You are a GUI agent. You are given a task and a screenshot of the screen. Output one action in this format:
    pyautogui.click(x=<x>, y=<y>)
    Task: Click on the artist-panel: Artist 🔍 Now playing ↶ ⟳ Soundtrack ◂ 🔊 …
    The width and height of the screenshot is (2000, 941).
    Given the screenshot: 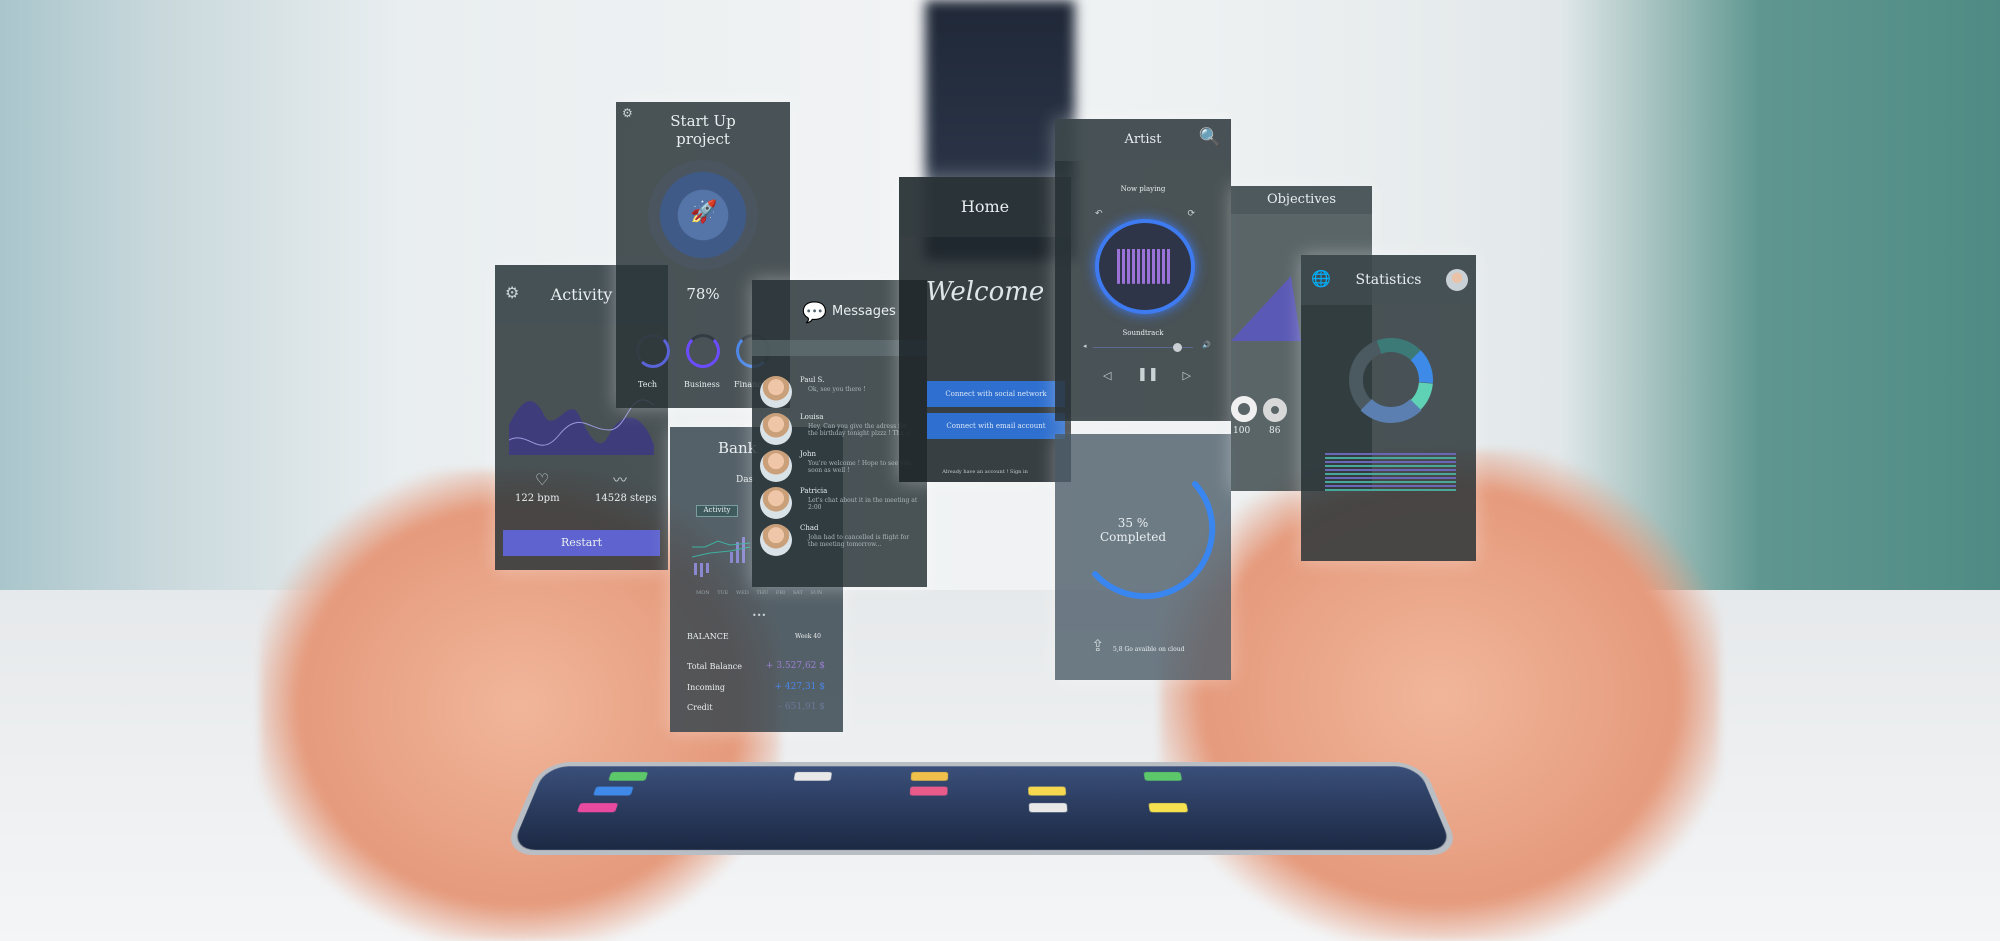 What is the action you would take?
    pyautogui.click(x=1143, y=270)
    